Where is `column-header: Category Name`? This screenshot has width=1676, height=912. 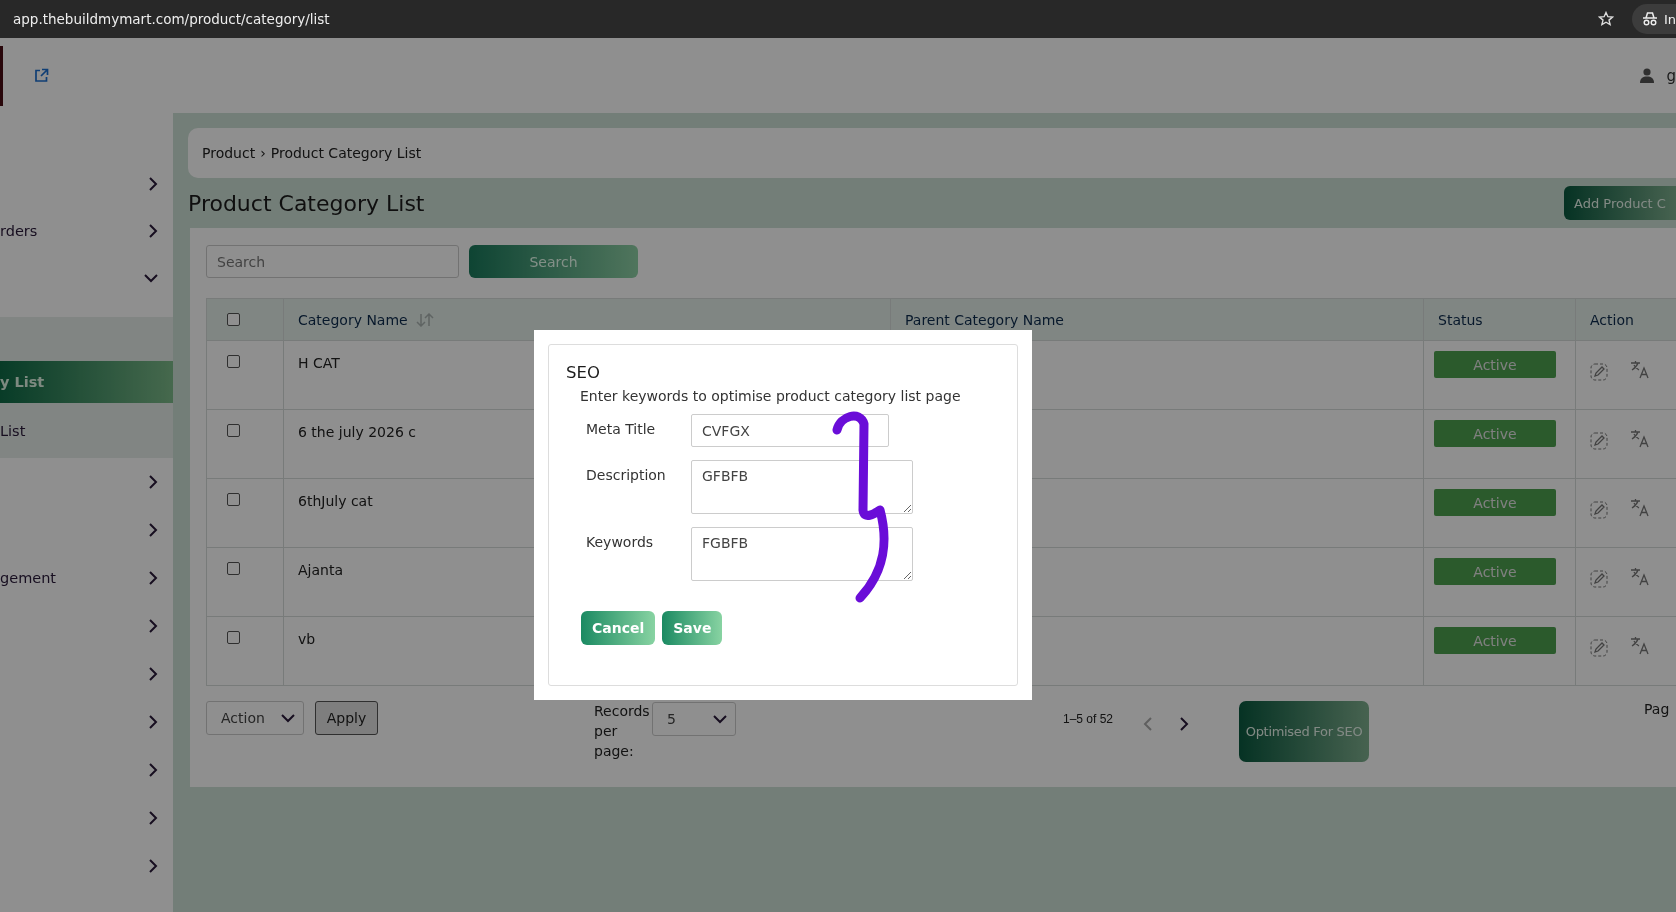 column-header: Category Name is located at coordinates (353, 319).